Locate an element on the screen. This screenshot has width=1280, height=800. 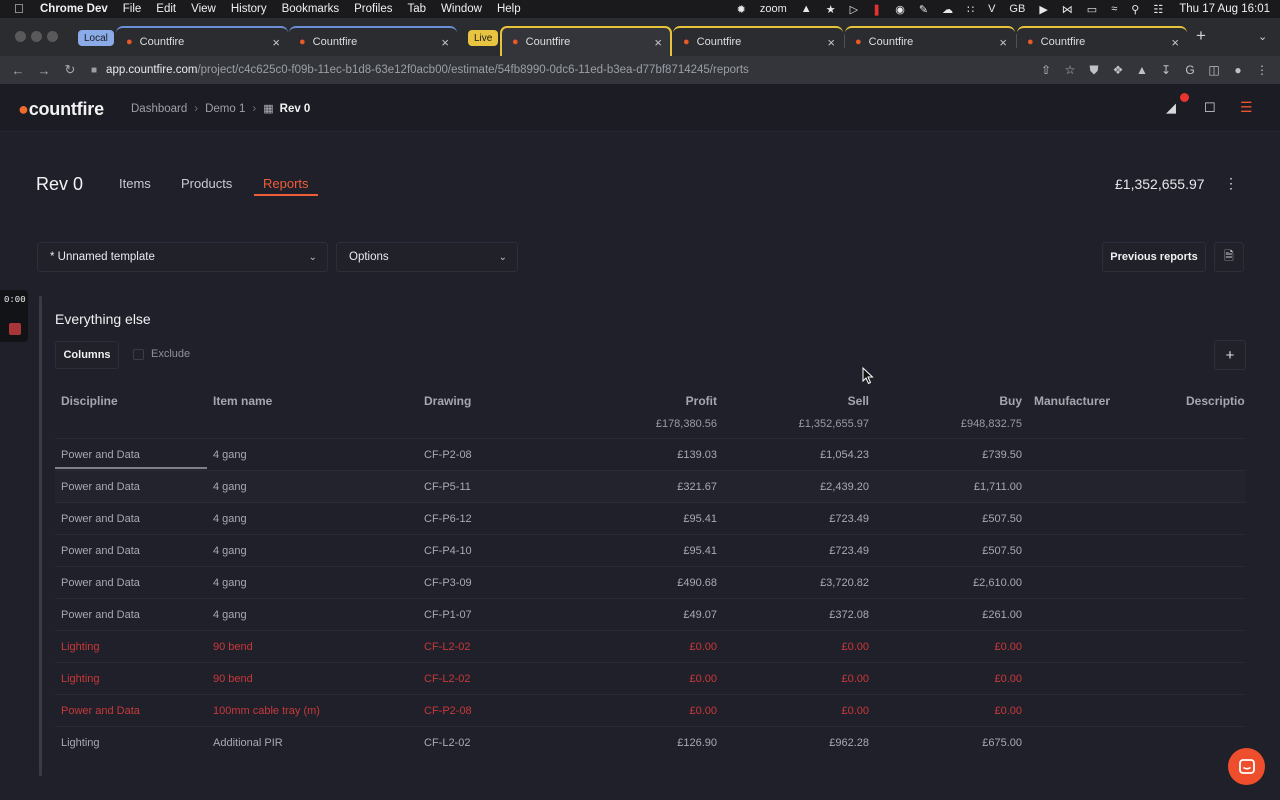
add-section-button: + is located at coordinates (1230, 355).